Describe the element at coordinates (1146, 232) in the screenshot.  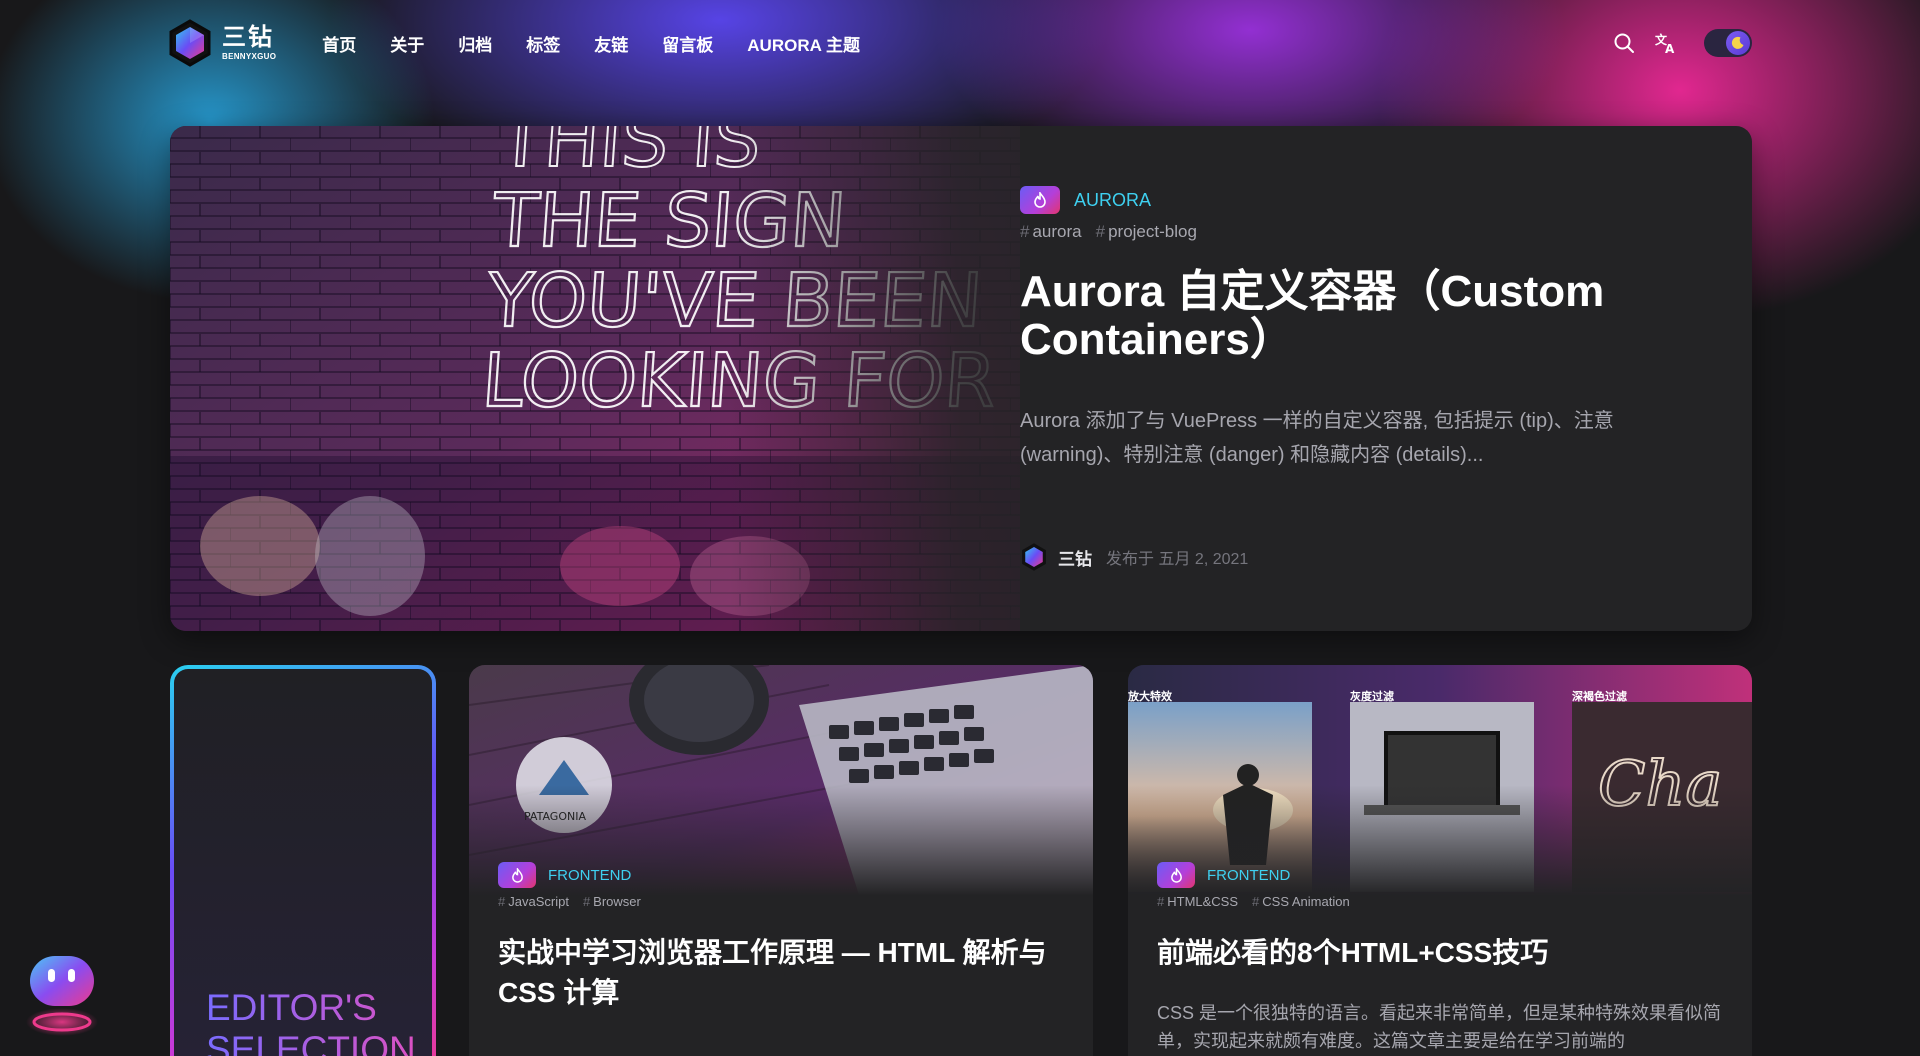
I see `hero-tag: # project-blog` at that location.